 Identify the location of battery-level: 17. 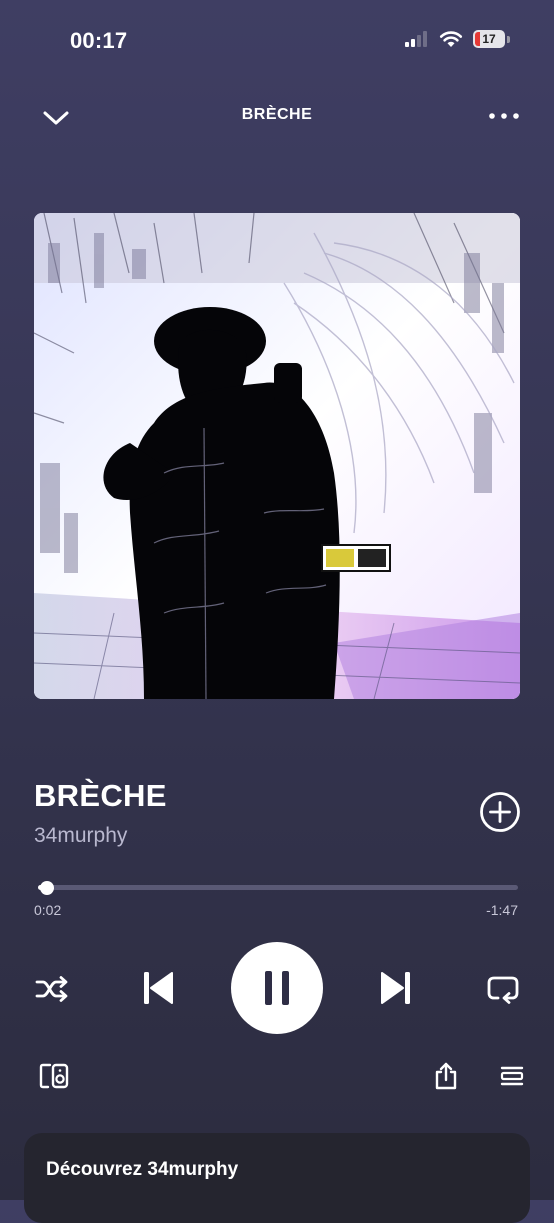
(489, 39).